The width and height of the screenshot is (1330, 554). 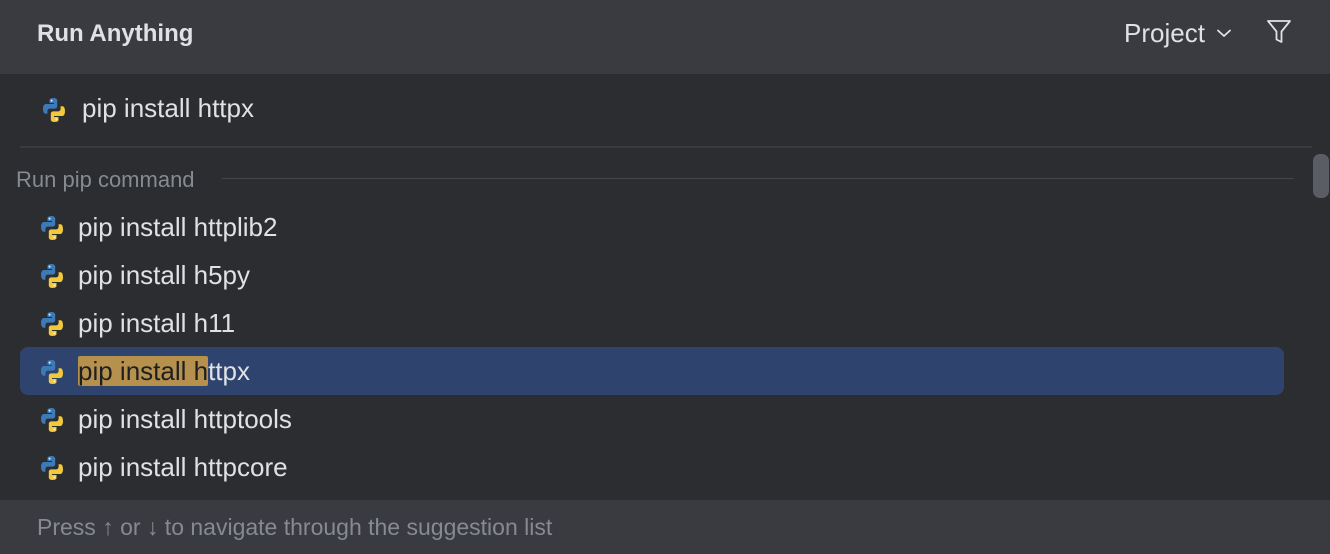 I want to click on scrollbar-thumb, so click(x=1321, y=176).